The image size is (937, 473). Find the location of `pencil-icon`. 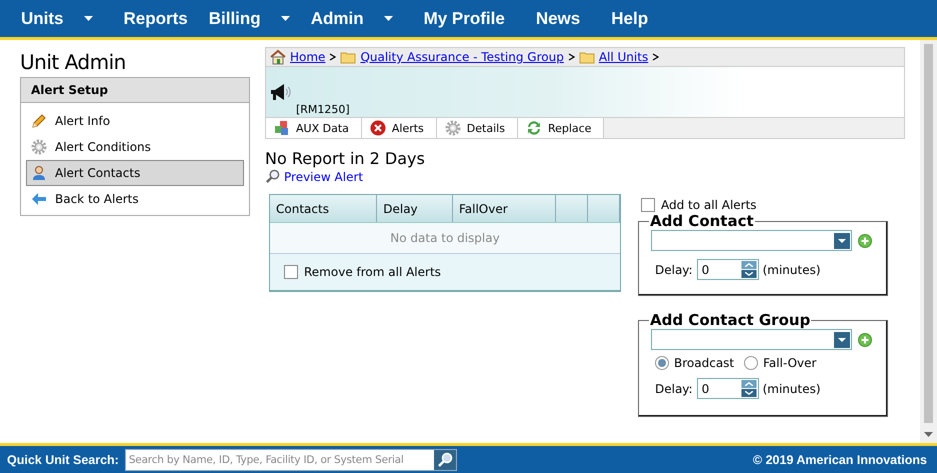

pencil-icon is located at coordinates (39, 121).